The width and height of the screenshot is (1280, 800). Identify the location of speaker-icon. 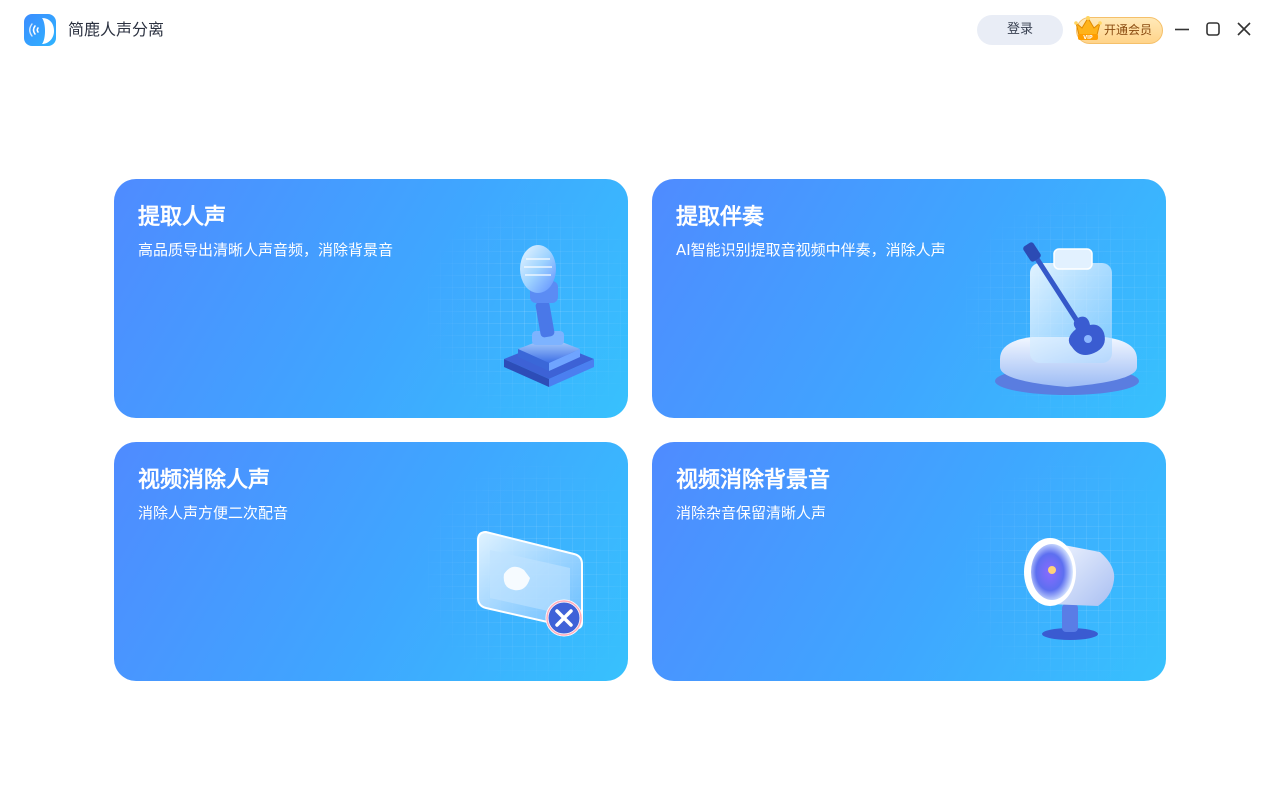
(1069, 589).